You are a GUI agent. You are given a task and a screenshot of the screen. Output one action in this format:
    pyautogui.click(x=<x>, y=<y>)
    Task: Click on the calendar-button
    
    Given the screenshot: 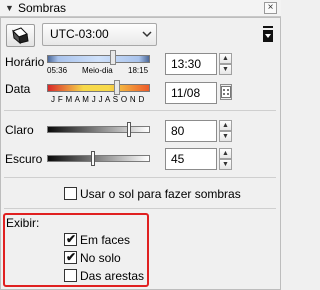 What is the action you would take?
    pyautogui.click(x=226, y=92)
    